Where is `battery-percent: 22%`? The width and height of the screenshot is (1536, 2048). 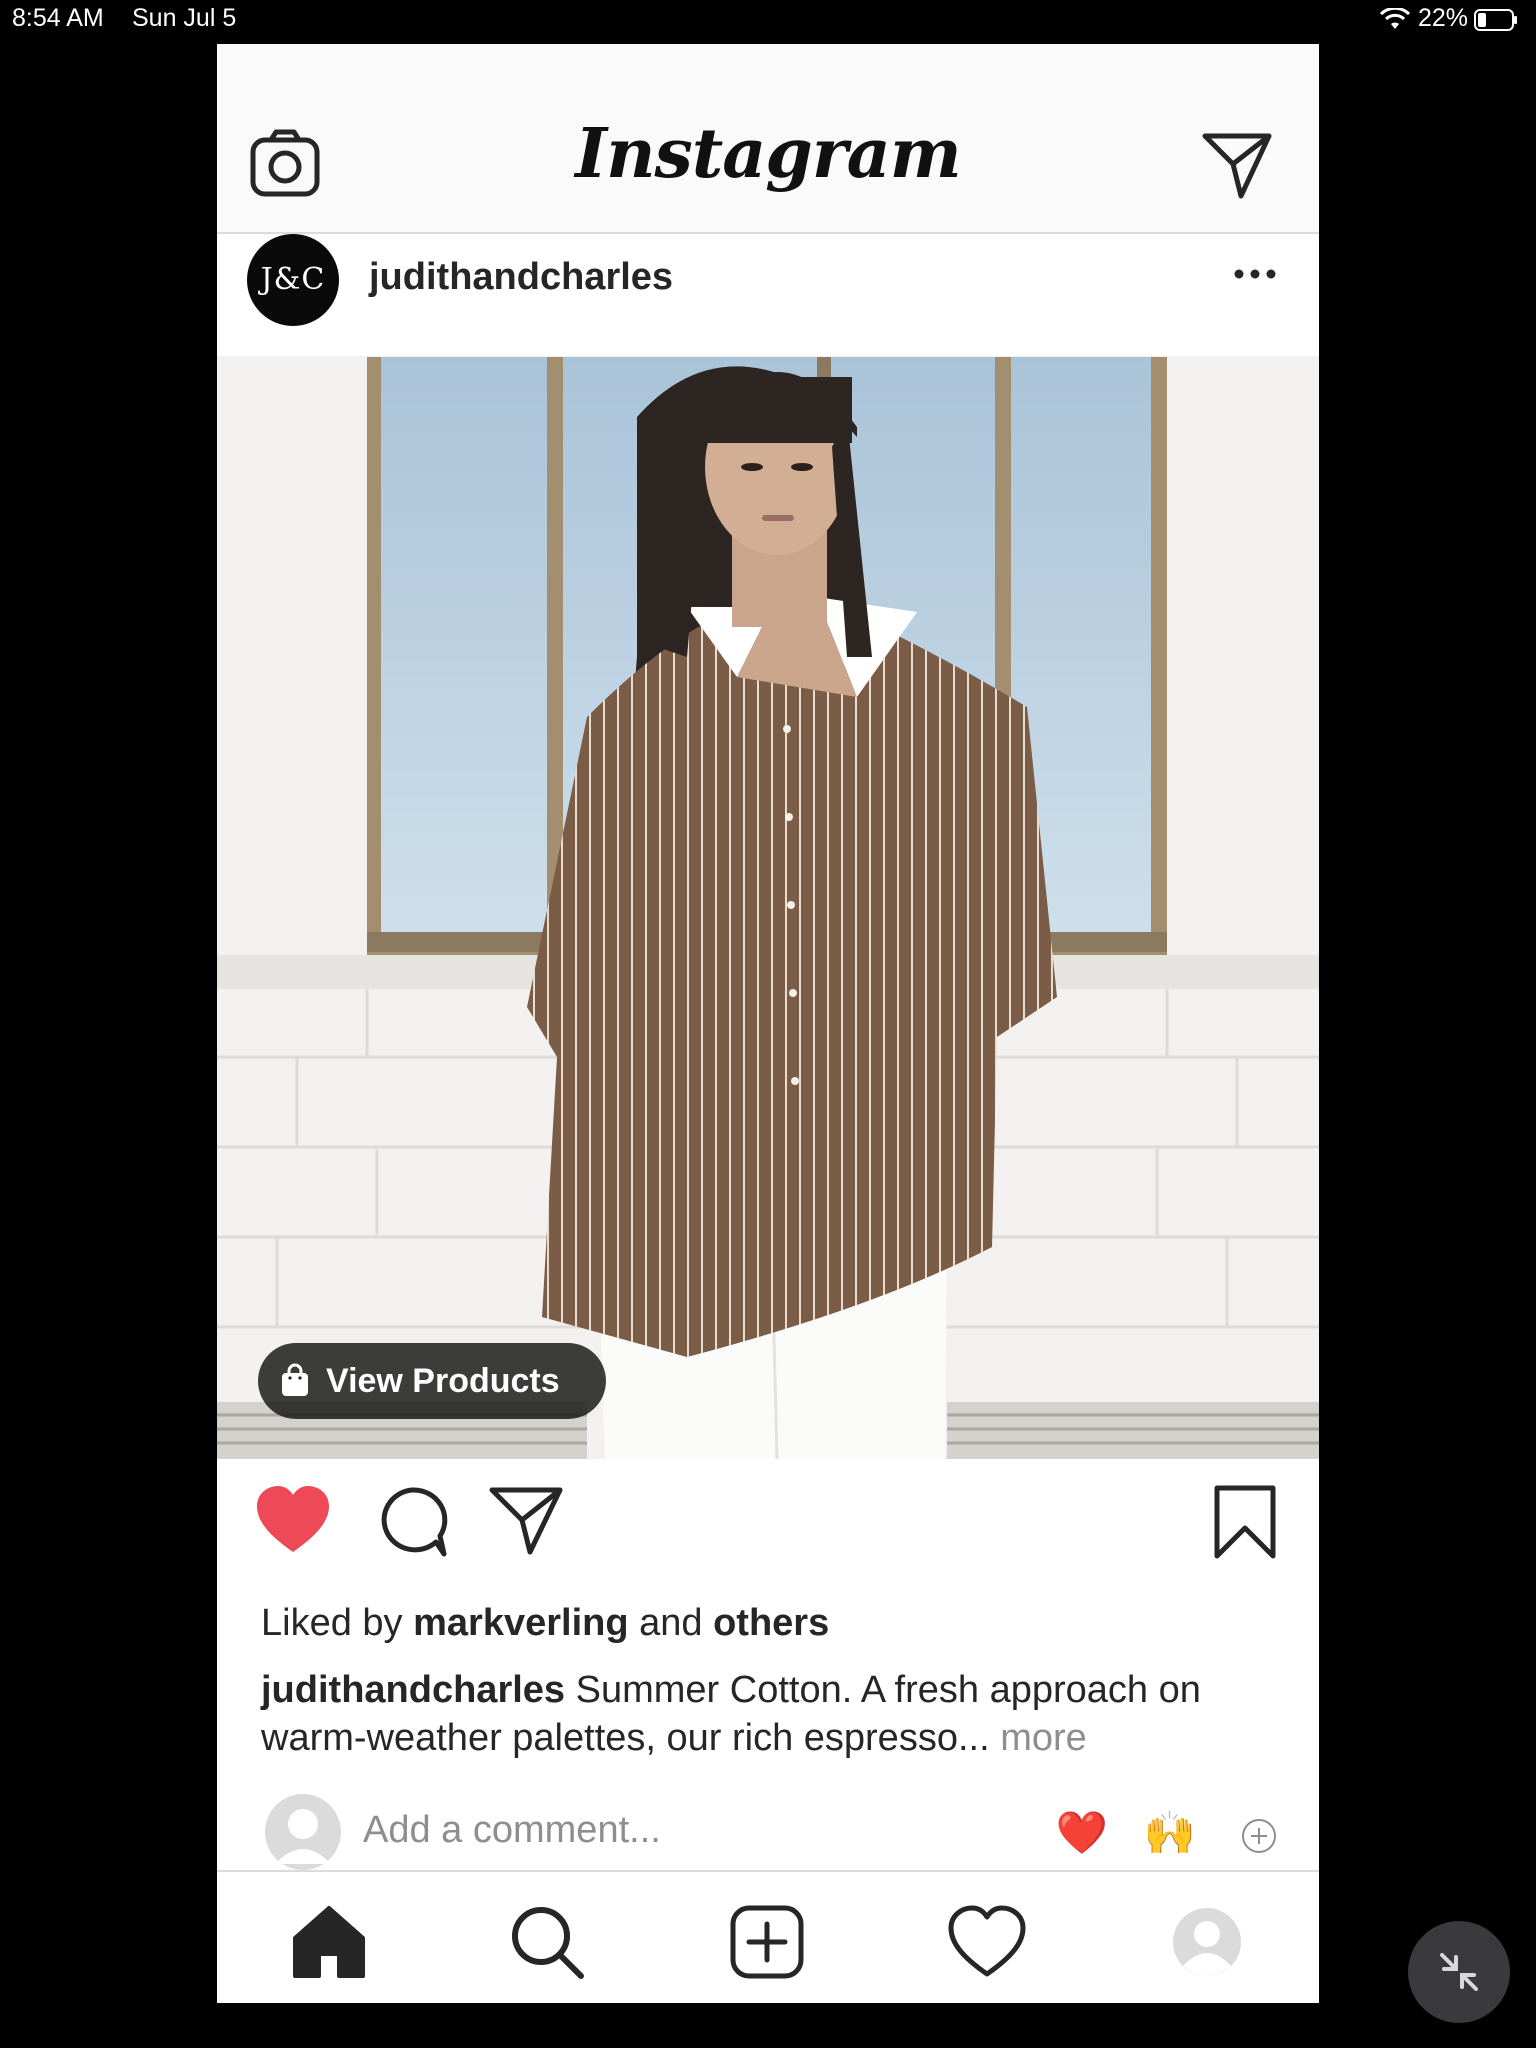 battery-percent: 22% is located at coordinates (1443, 18).